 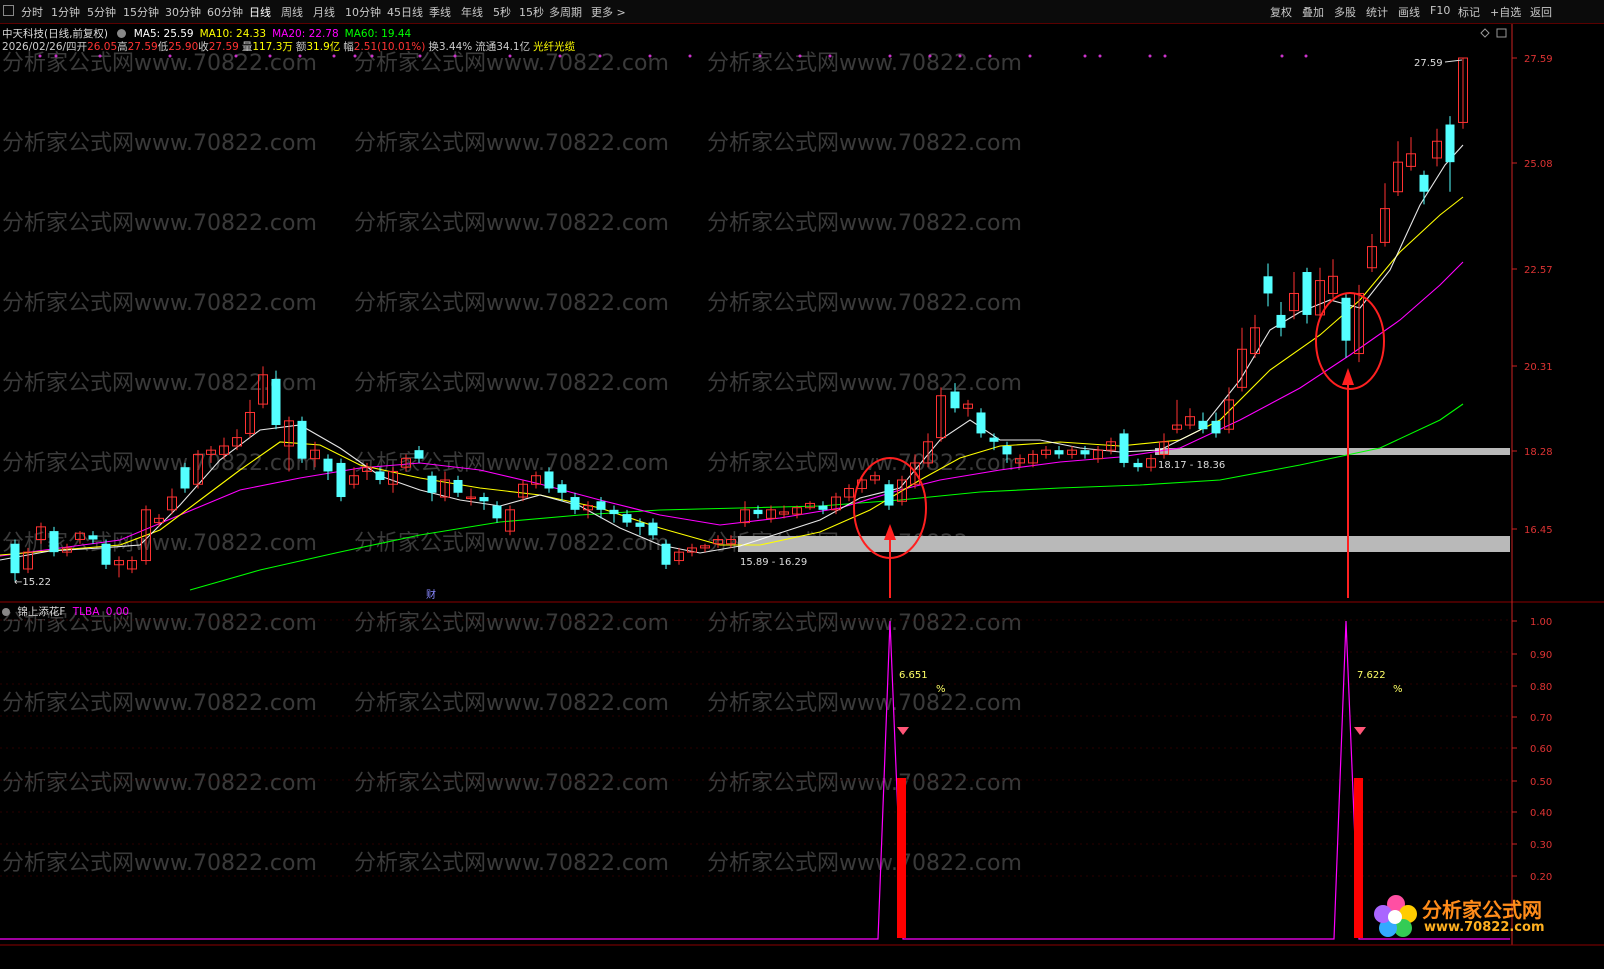 I want to click on period-tab: 1分钟, so click(x=65, y=12).